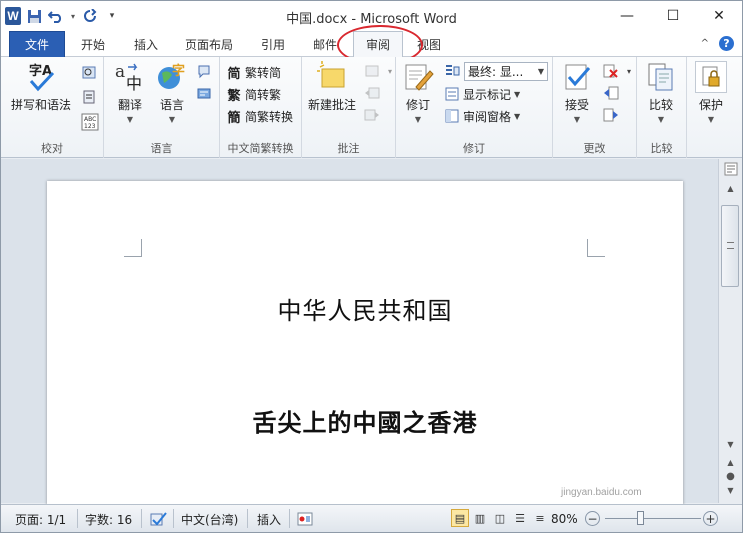 This screenshot has width=743, height=533. What do you see at coordinates (452, 116) in the screenshot?
I see `reviewing-pane-icon` at bounding box center [452, 116].